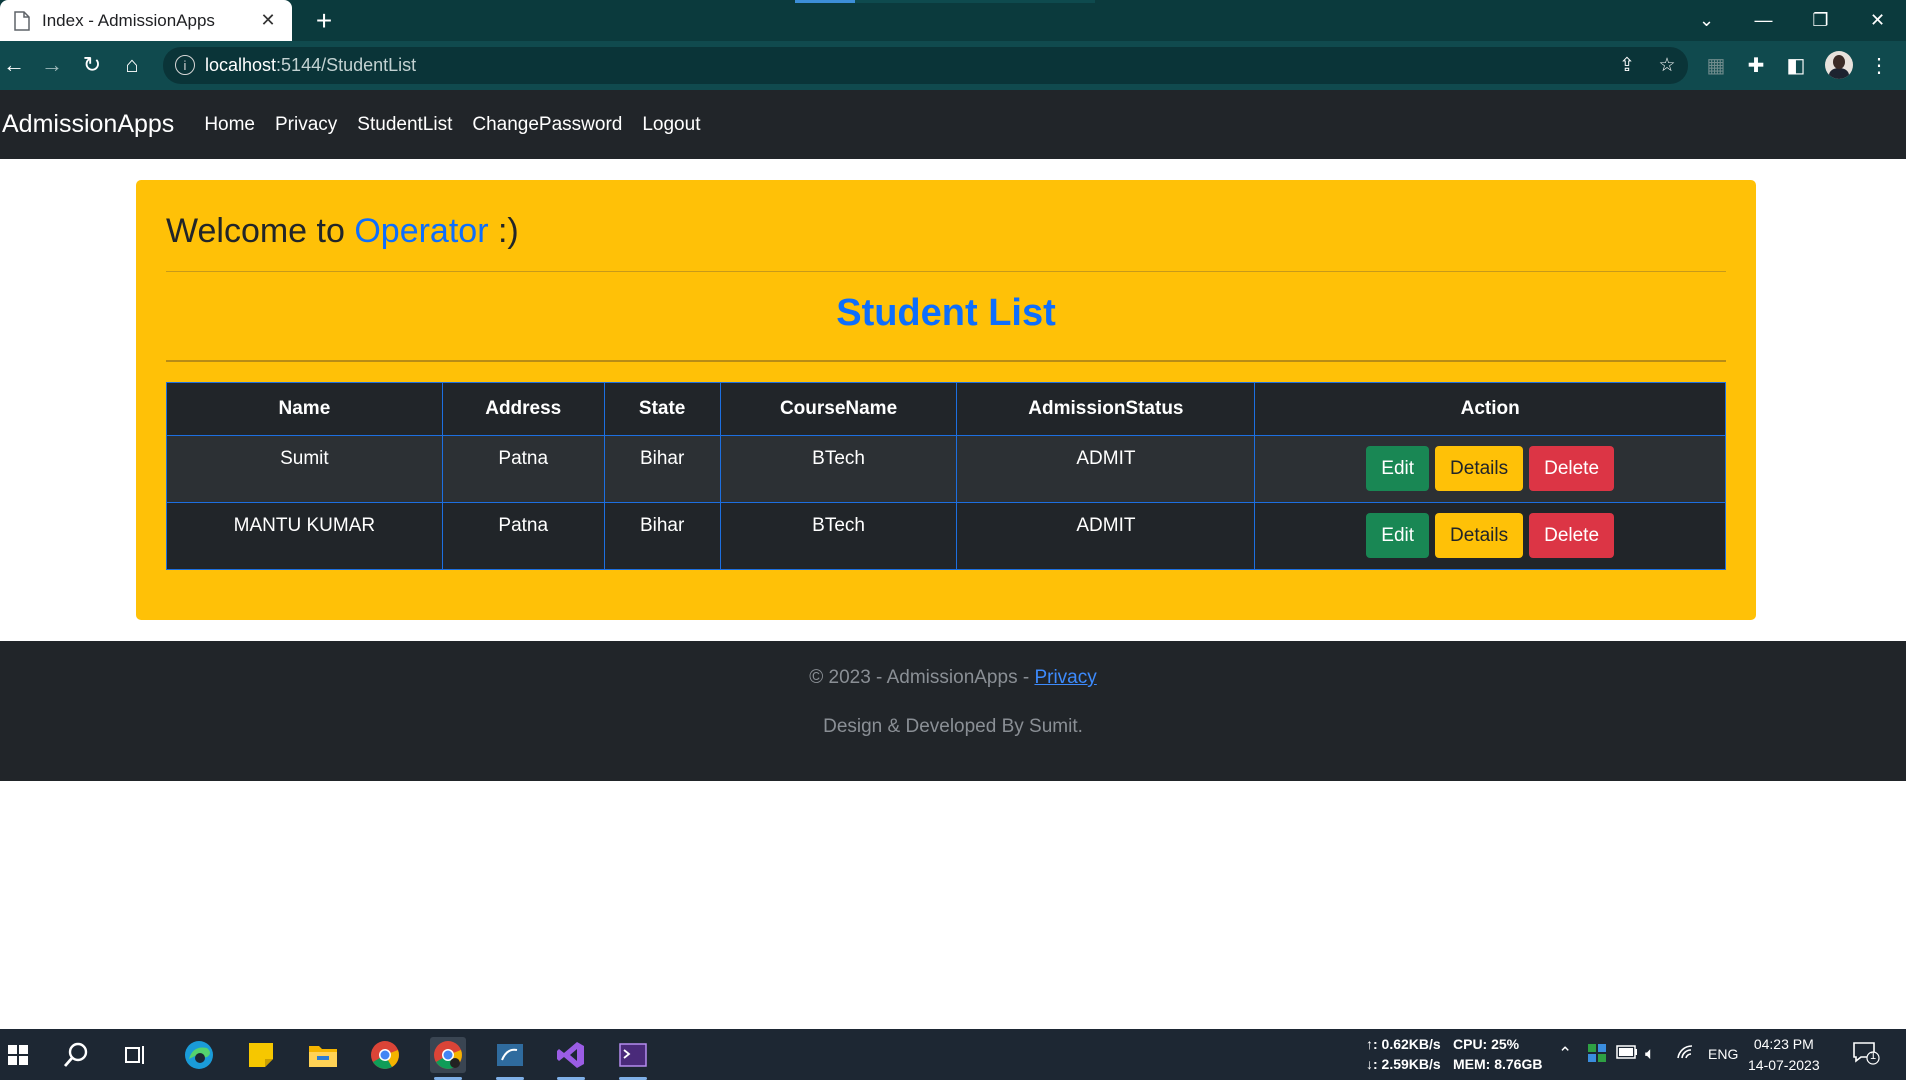 The image size is (1906, 1080). Describe the element at coordinates (1796, 65) in the screenshot. I see `side-panel-icon: ◧` at that location.